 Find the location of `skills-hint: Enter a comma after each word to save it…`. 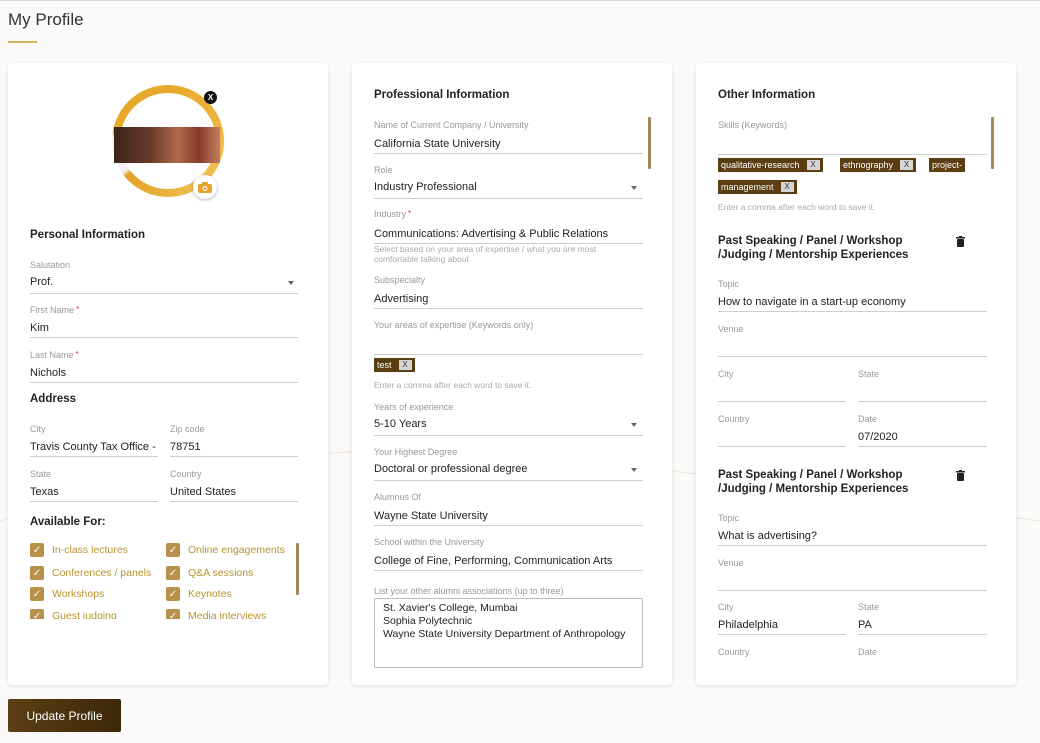

skills-hint: Enter a comma after each word to save it… is located at coordinates (797, 207).